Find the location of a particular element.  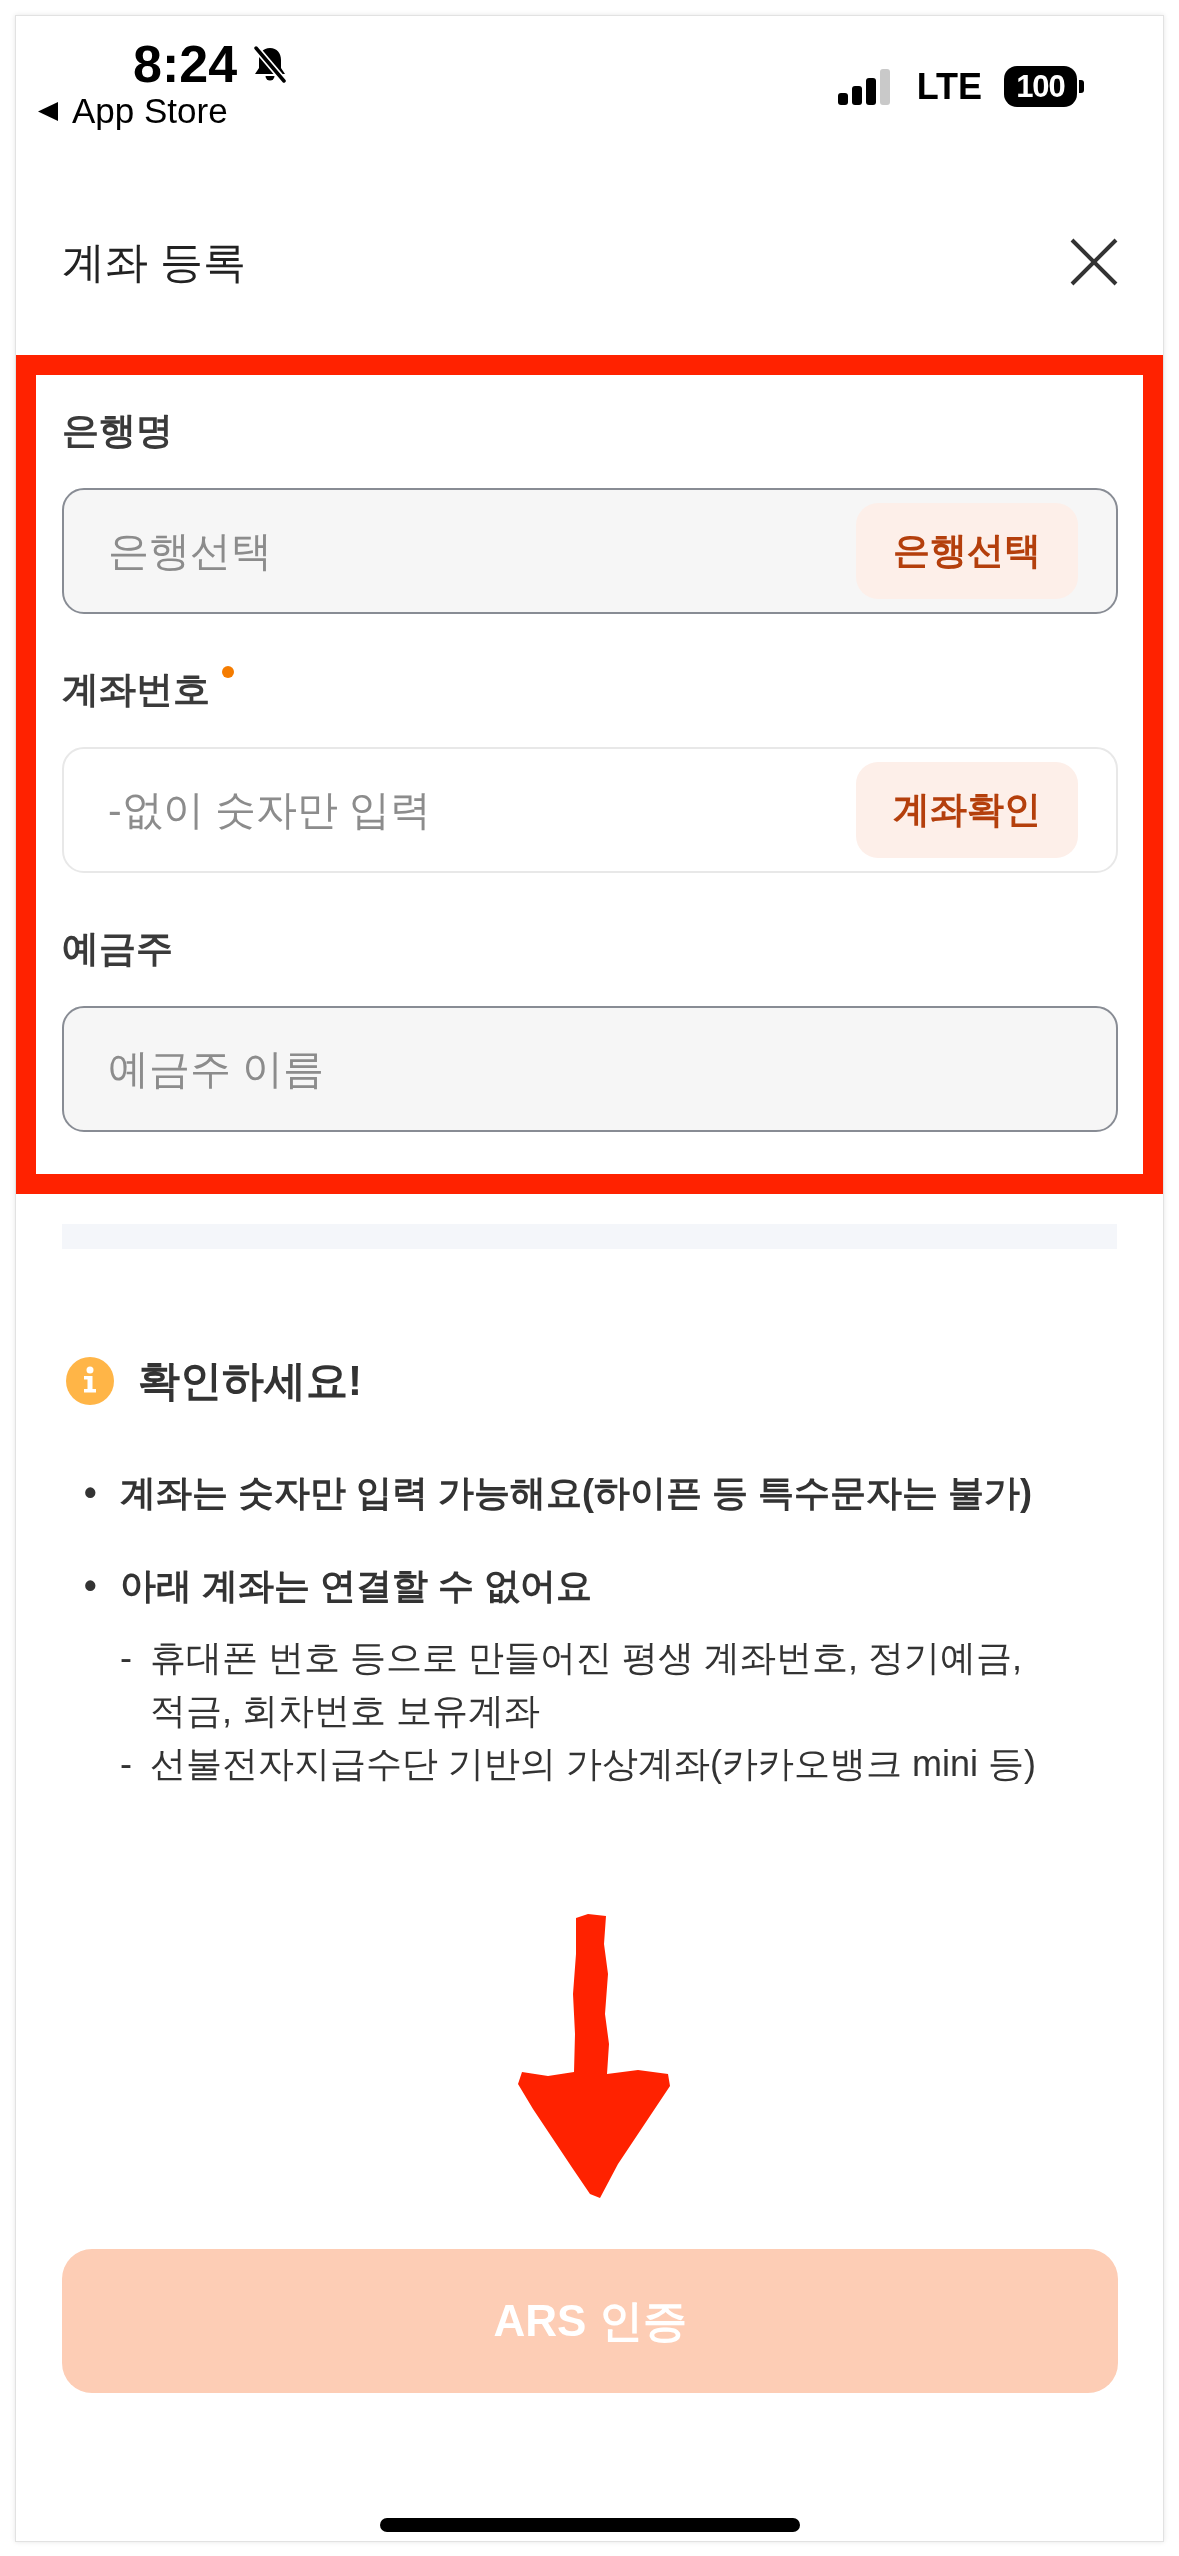

left-triangle-icon is located at coordinates (48, 111).